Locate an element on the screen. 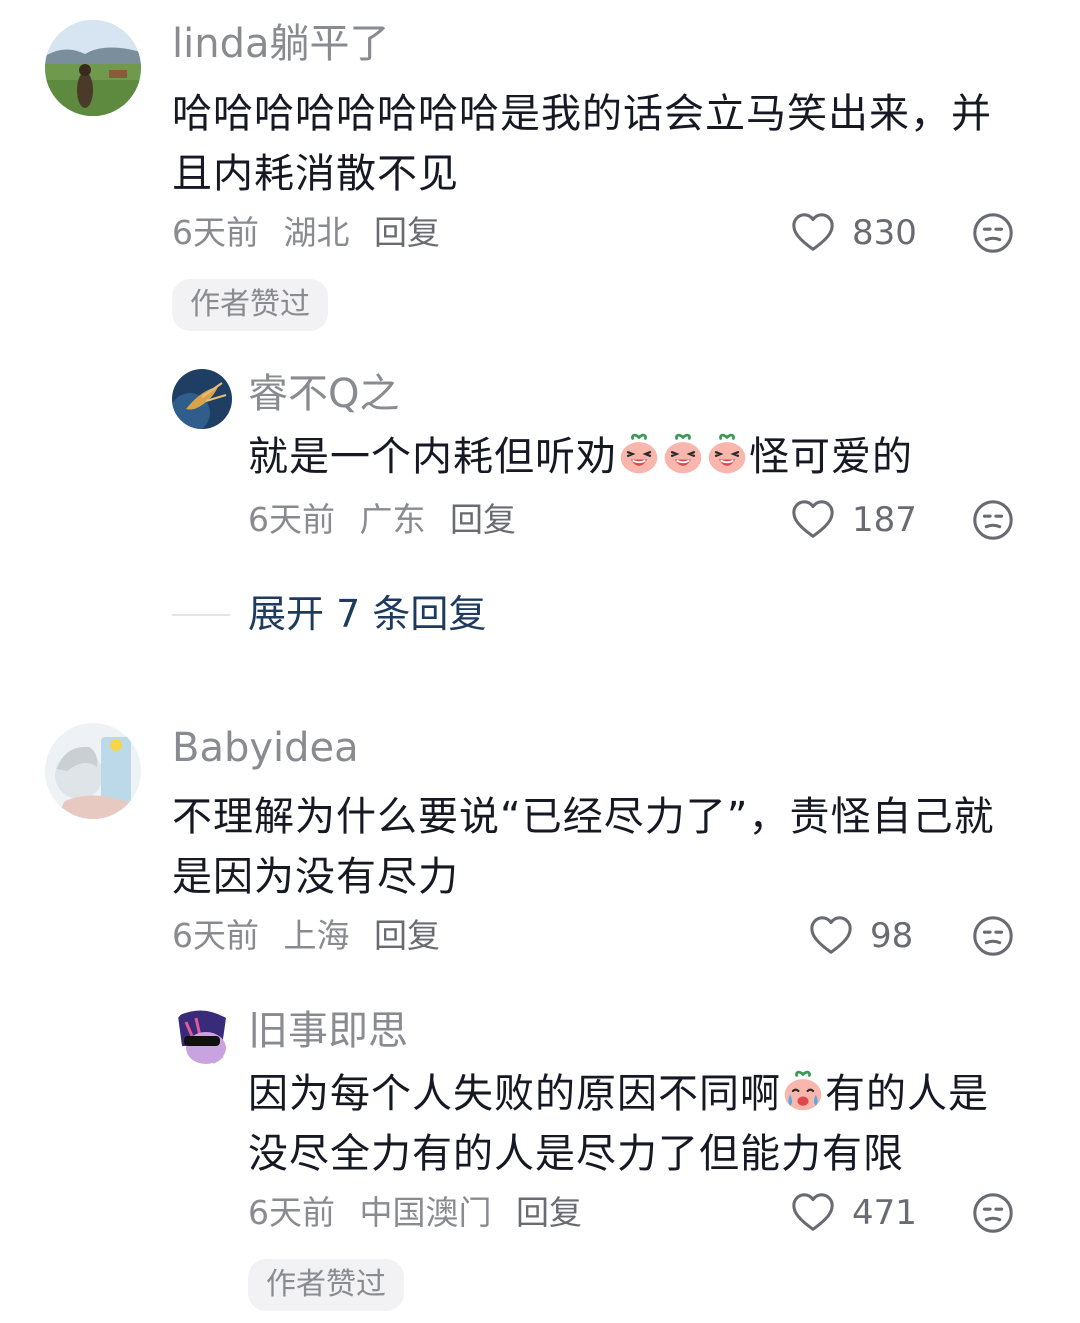 The width and height of the screenshot is (1080, 1323). expand-divider is located at coordinates (201, 615).